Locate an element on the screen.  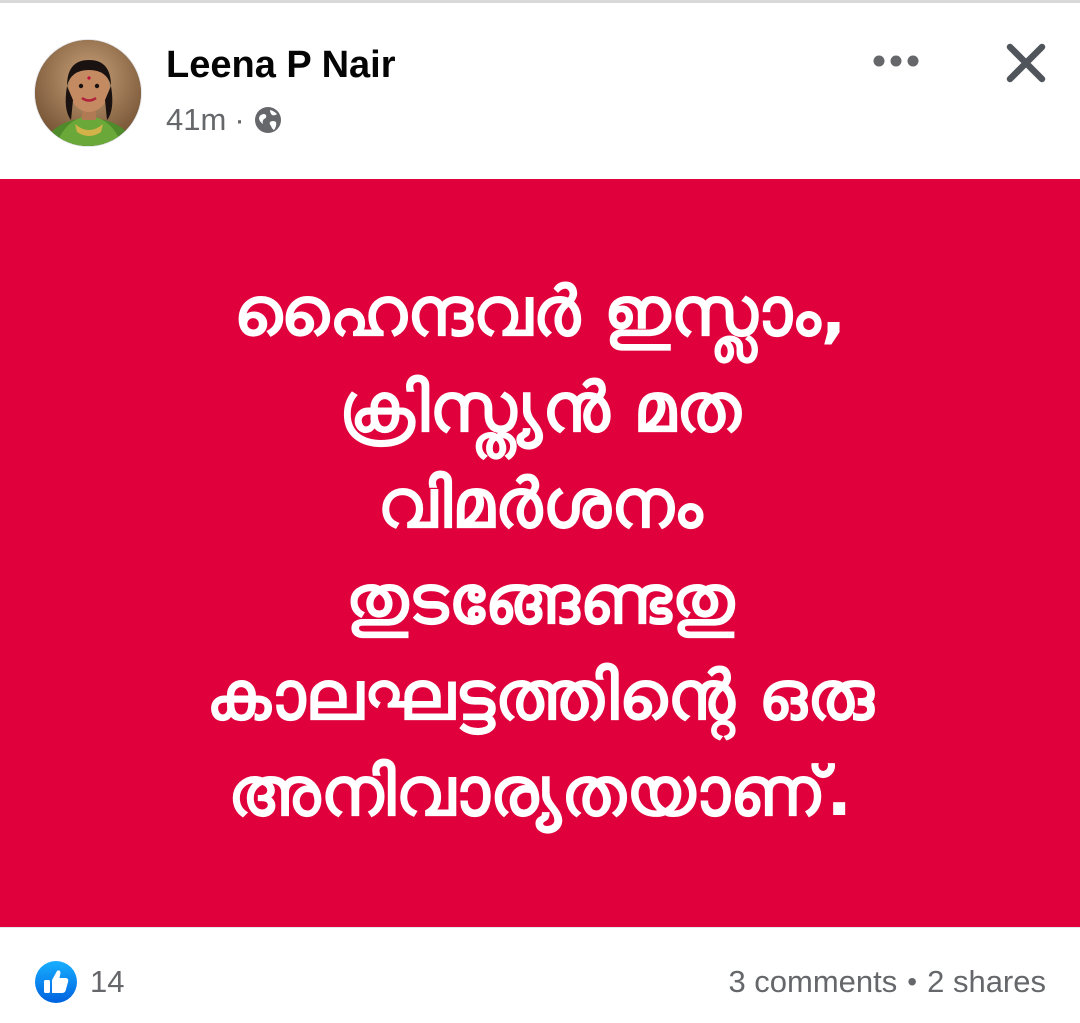
close-button is located at coordinates (1026, 63).